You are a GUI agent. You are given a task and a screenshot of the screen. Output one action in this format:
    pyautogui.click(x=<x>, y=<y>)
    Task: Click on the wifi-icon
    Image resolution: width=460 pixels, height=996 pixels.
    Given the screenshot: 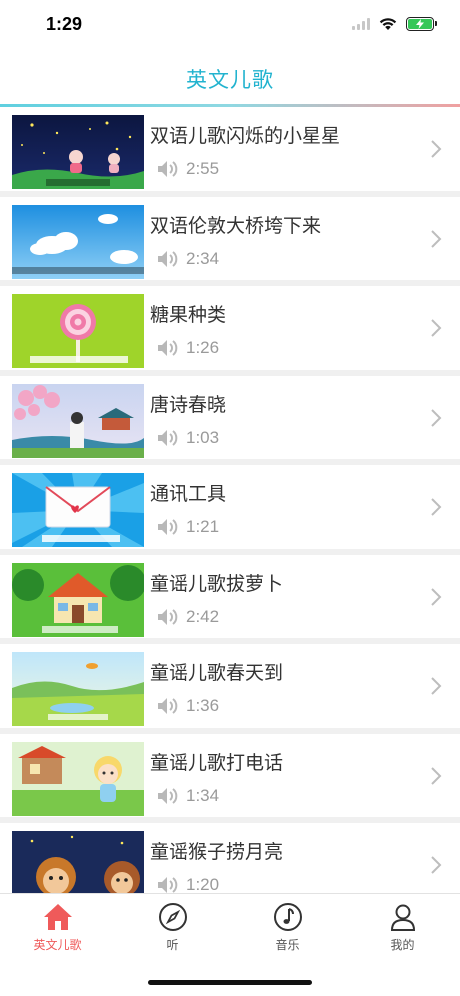 What is the action you would take?
    pyautogui.click(x=388, y=24)
    